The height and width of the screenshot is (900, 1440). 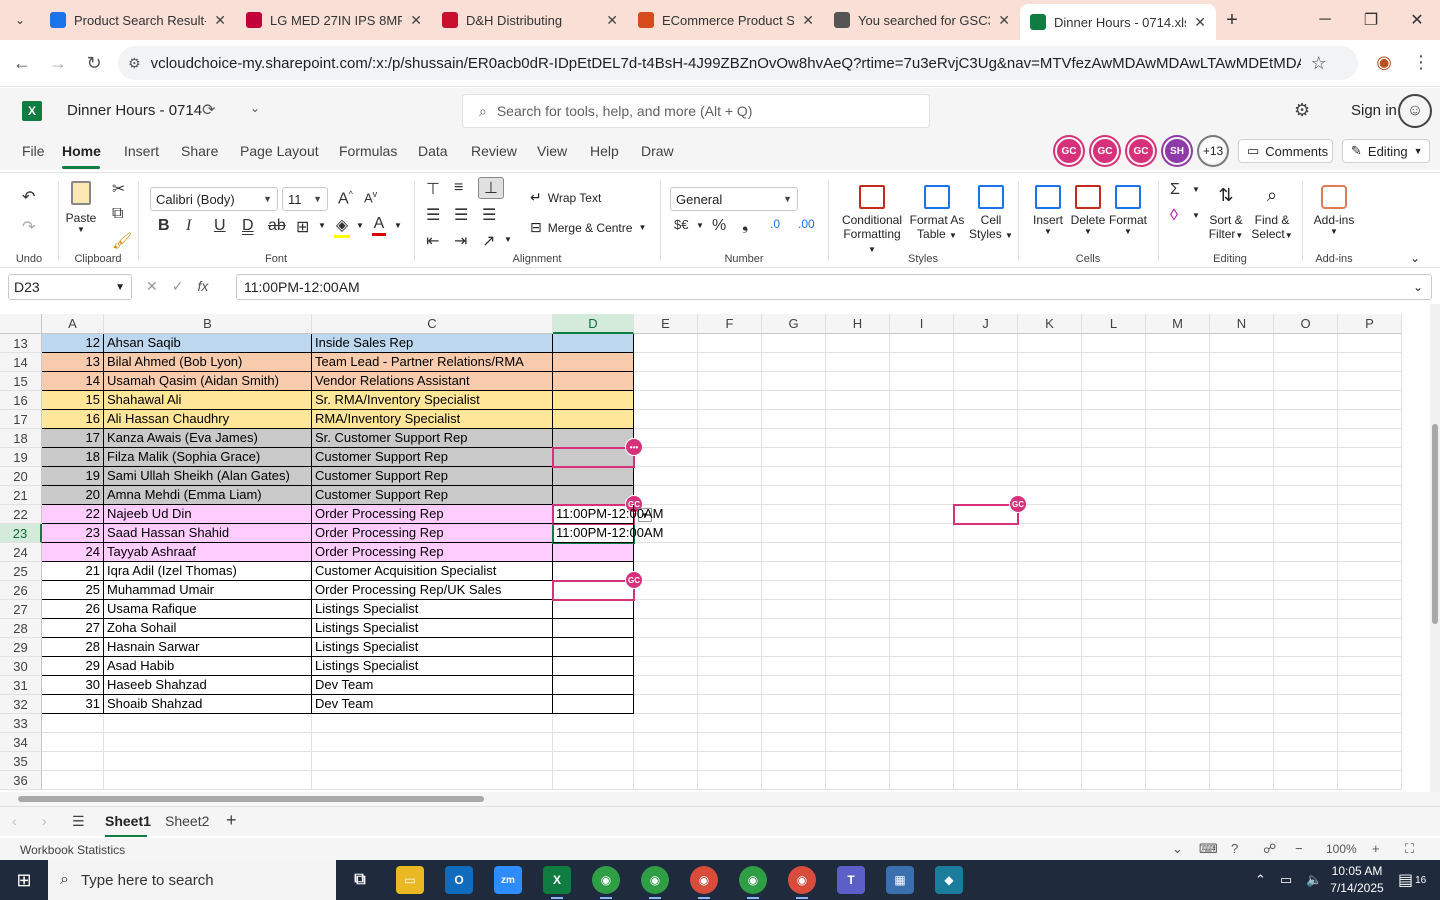 I want to click on status-chevron-icon: ⌄, so click(x=1177, y=849).